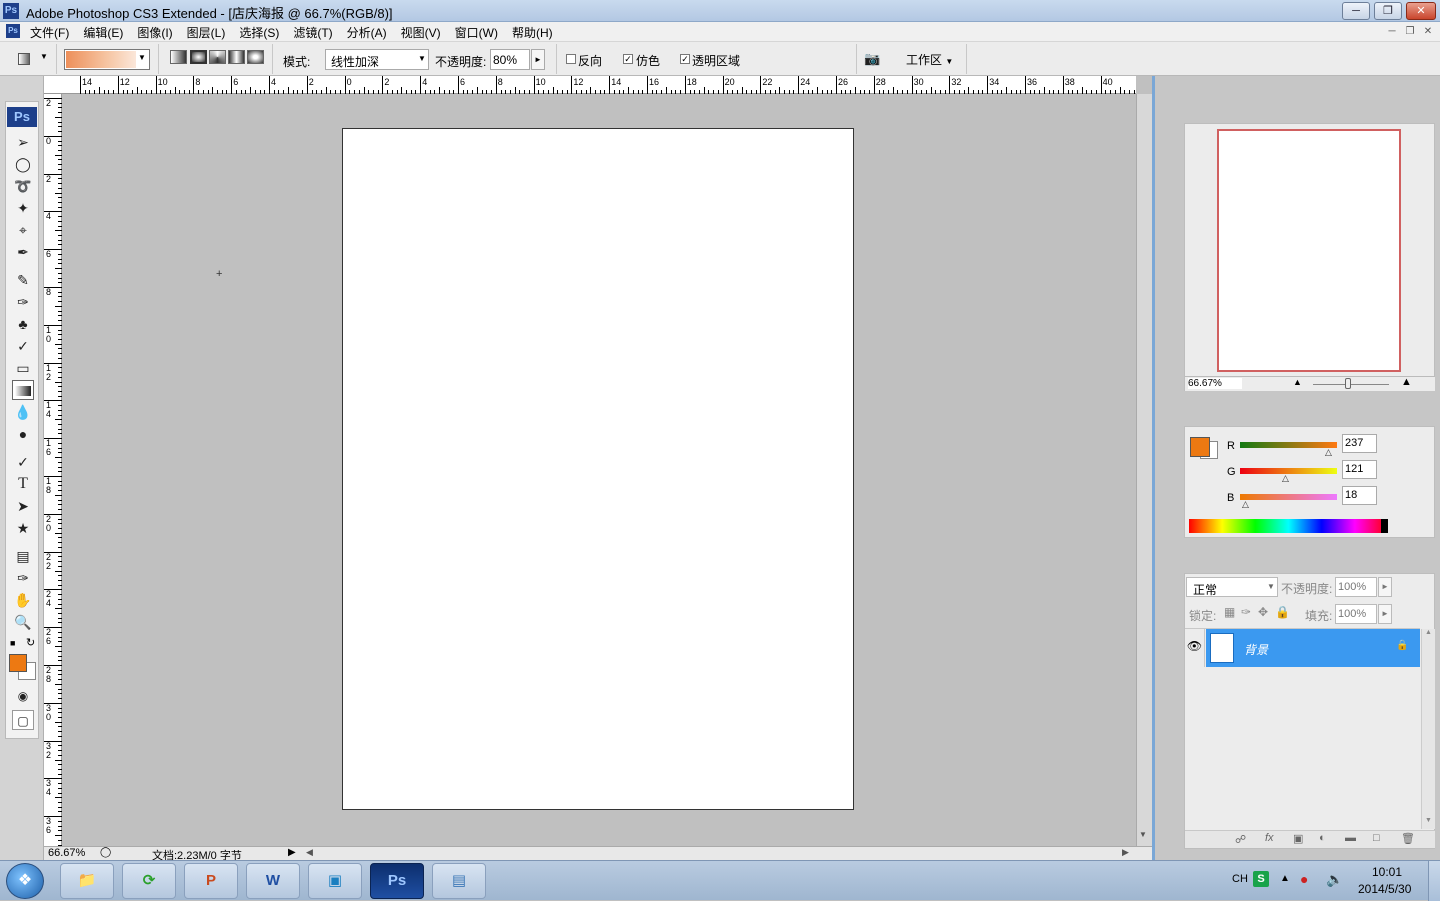 This screenshot has height=901, width=1440. What do you see at coordinates (1351, 384) in the screenshot?
I see `zoom-slider` at bounding box center [1351, 384].